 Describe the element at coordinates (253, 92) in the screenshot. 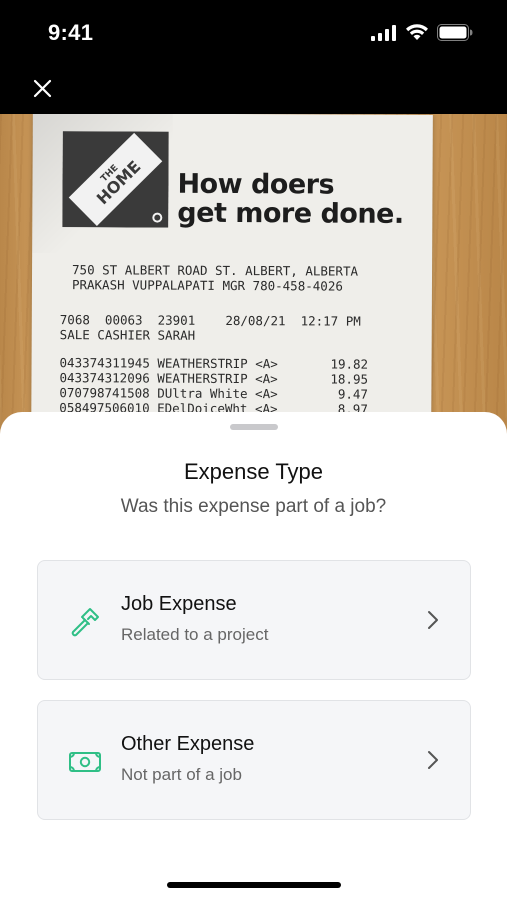

I see `camera-toolbar` at that location.